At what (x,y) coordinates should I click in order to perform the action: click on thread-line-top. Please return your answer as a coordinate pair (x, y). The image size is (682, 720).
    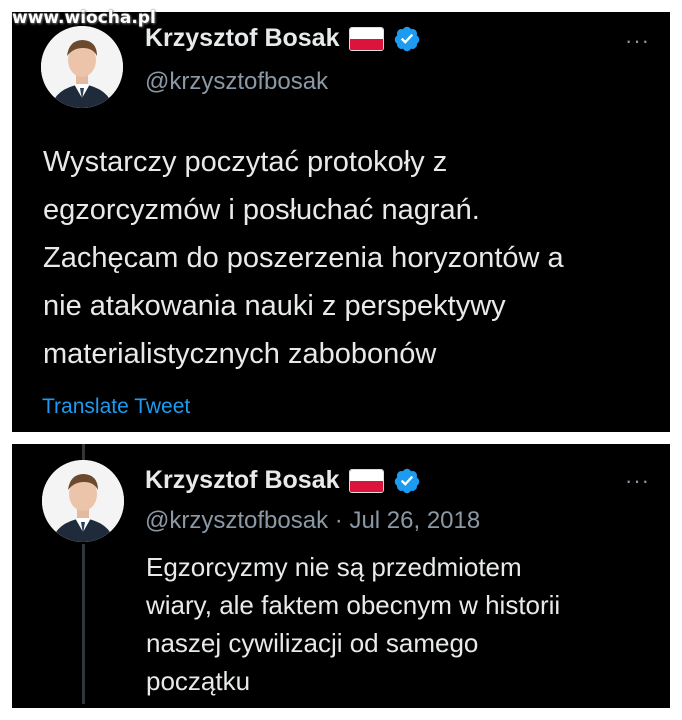
    Looking at the image, I should click on (83, 452).